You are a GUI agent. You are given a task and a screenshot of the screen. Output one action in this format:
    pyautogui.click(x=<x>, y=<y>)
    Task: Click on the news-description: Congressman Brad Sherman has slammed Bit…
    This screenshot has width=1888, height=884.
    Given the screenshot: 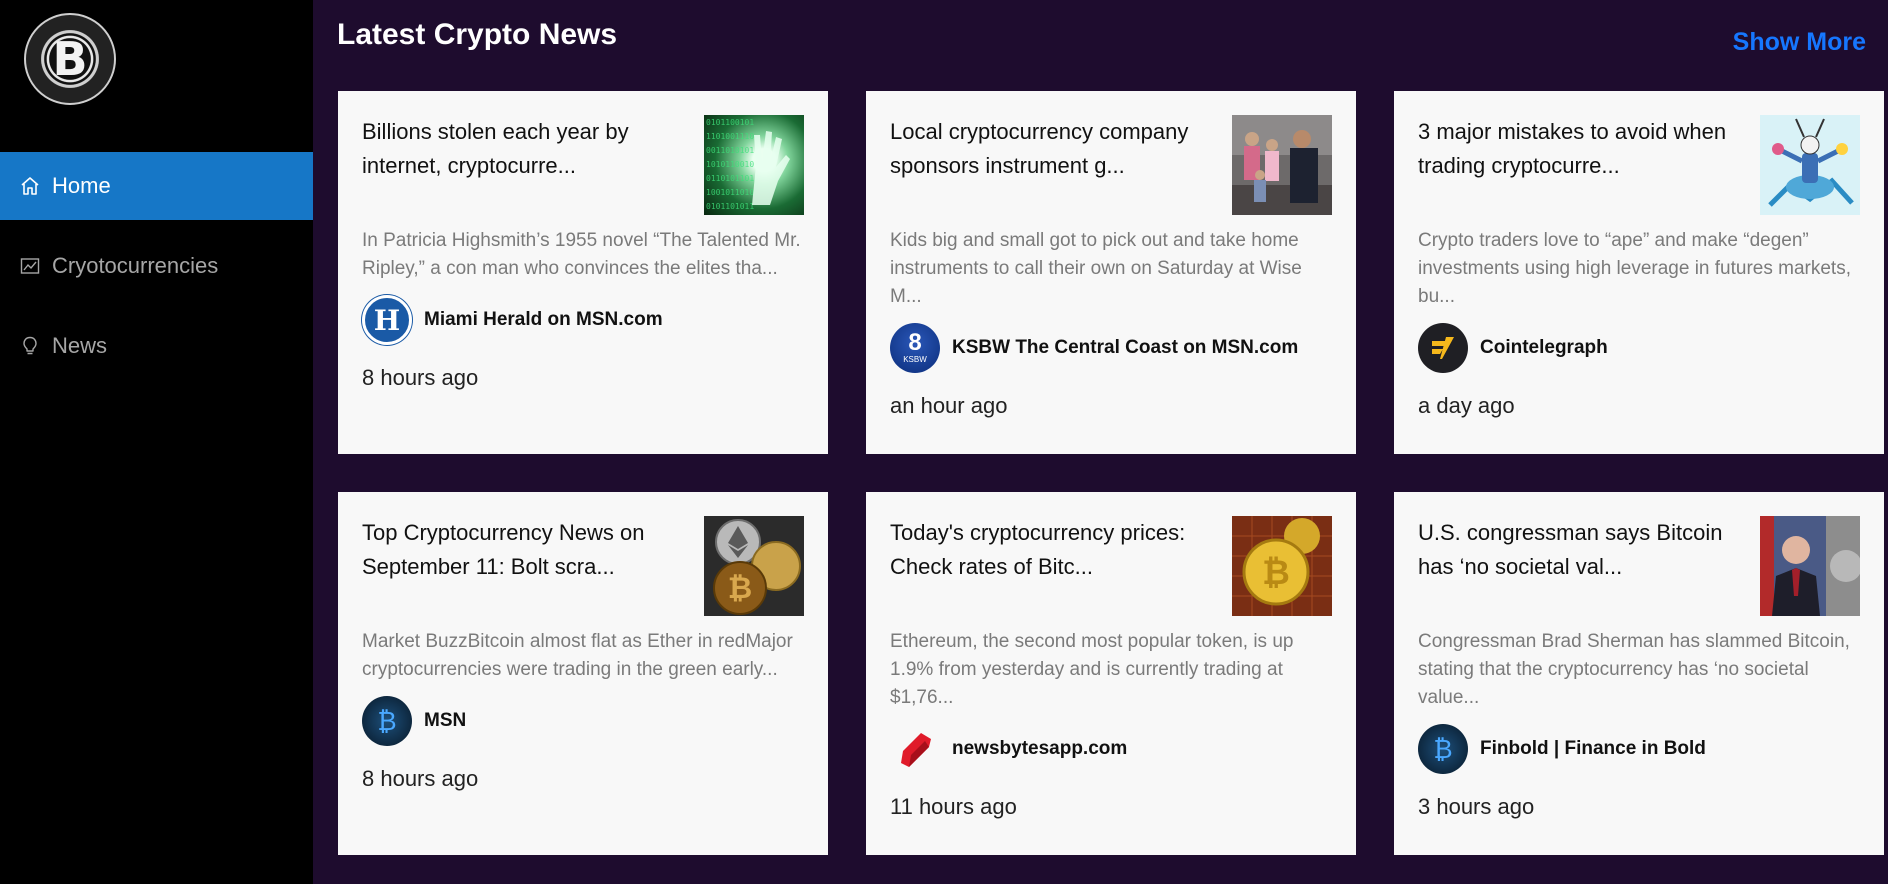 What is the action you would take?
    pyautogui.click(x=1634, y=669)
    